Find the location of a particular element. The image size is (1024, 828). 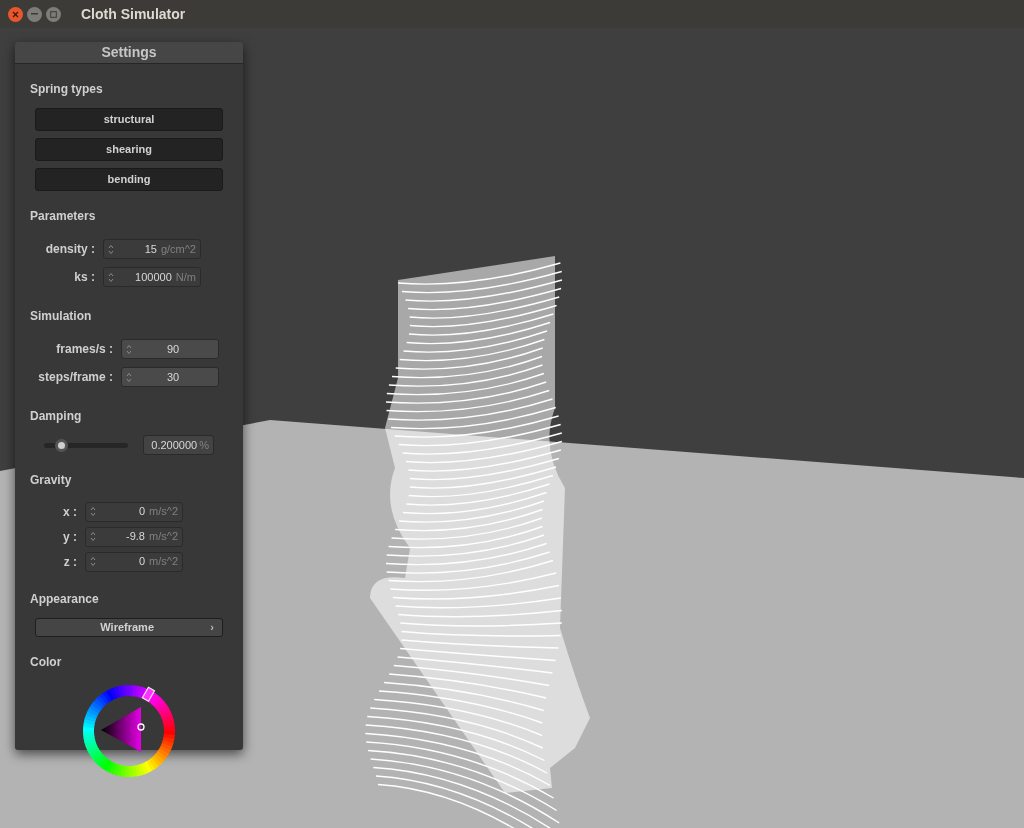

minimize-icon is located at coordinates (34, 14).